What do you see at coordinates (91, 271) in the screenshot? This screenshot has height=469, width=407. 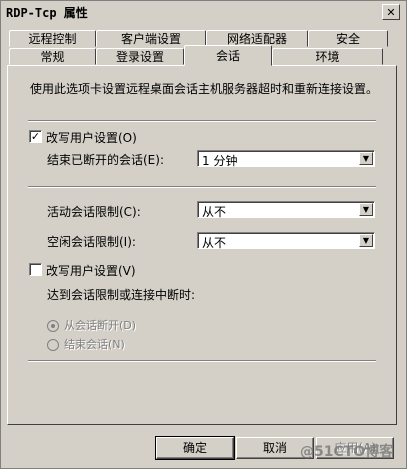 I see `override-user-settings-label-2: 改写用户设置(V)` at bounding box center [91, 271].